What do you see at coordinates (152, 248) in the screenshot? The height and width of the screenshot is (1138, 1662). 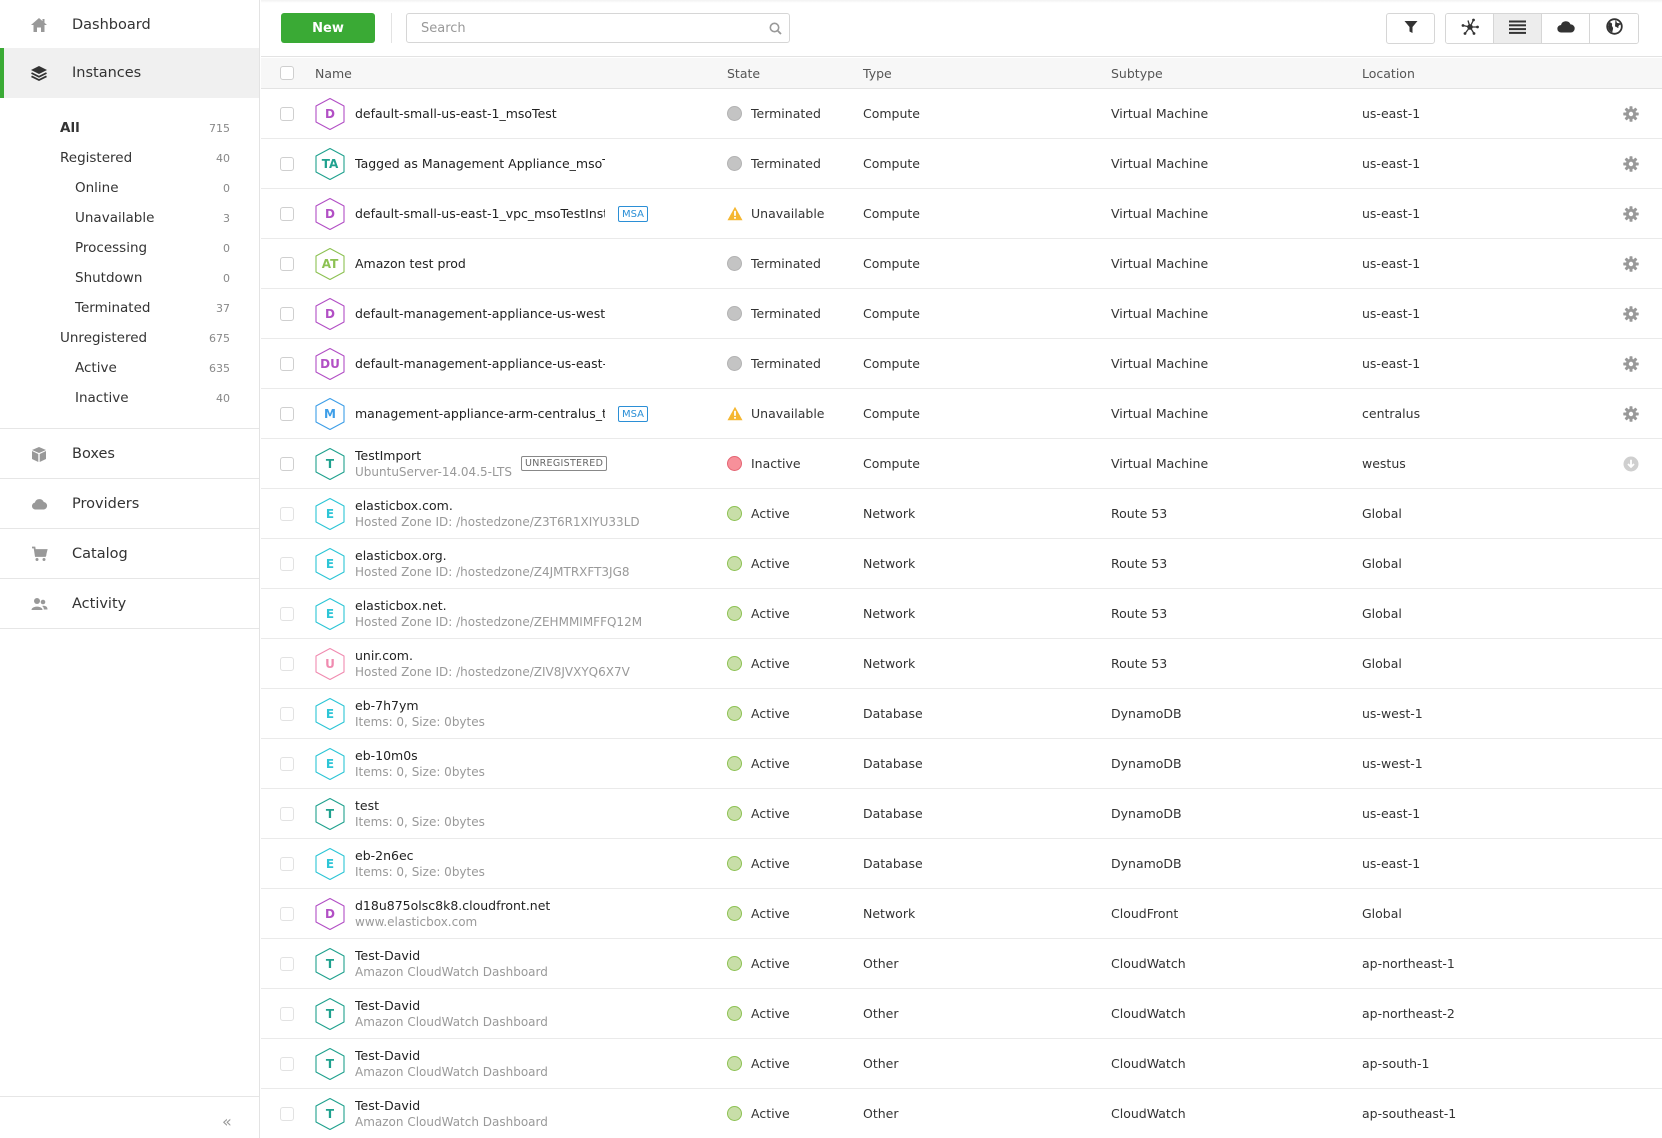 I see `filter-processing: Processing 0` at bounding box center [152, 248].